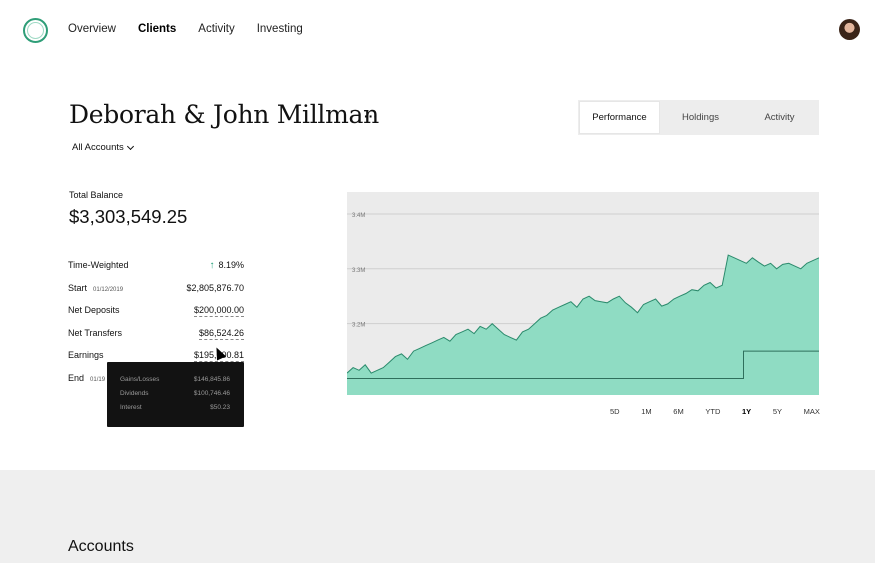 This screenshot has height=563, width=875. Describe the element at coordinates (211, 393) in the screenshot. I see `tooltip-dividends-value: $100,746.46` at that location.